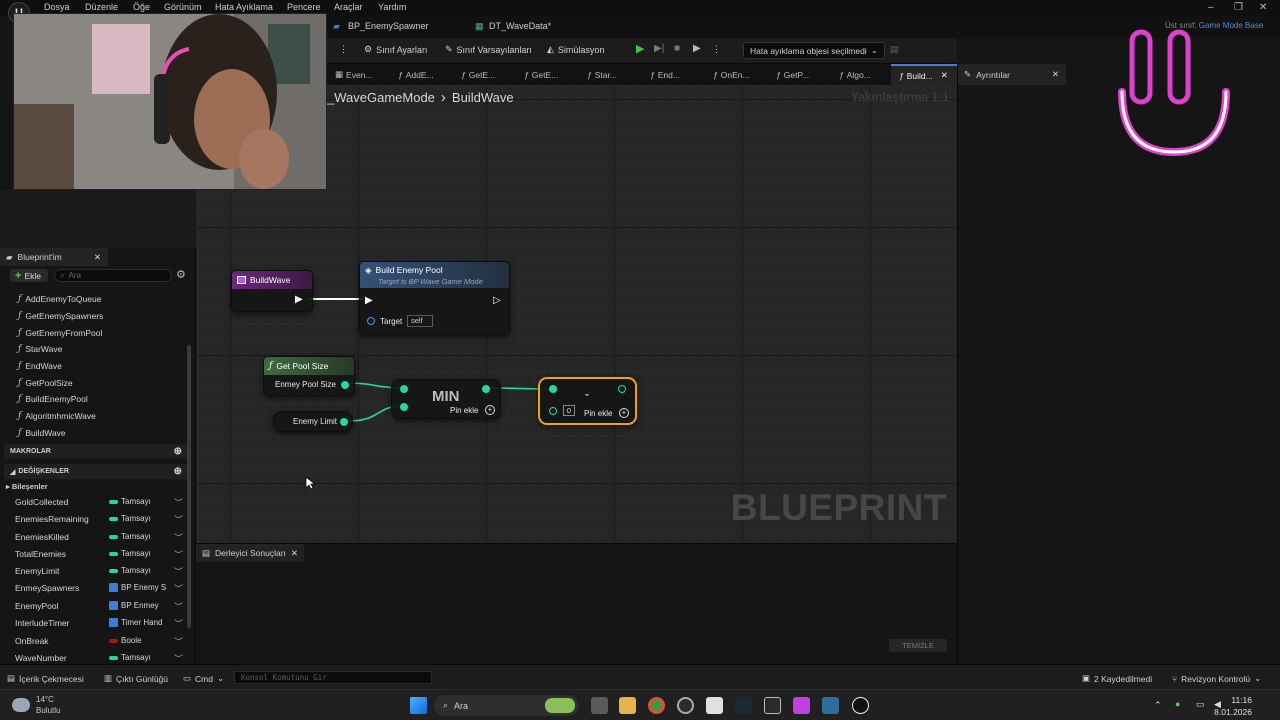  Describe the element at coordinates (520, 26) in the screenshot. I see `tab-dt-wavedata: DT_WaveData*` at that location.